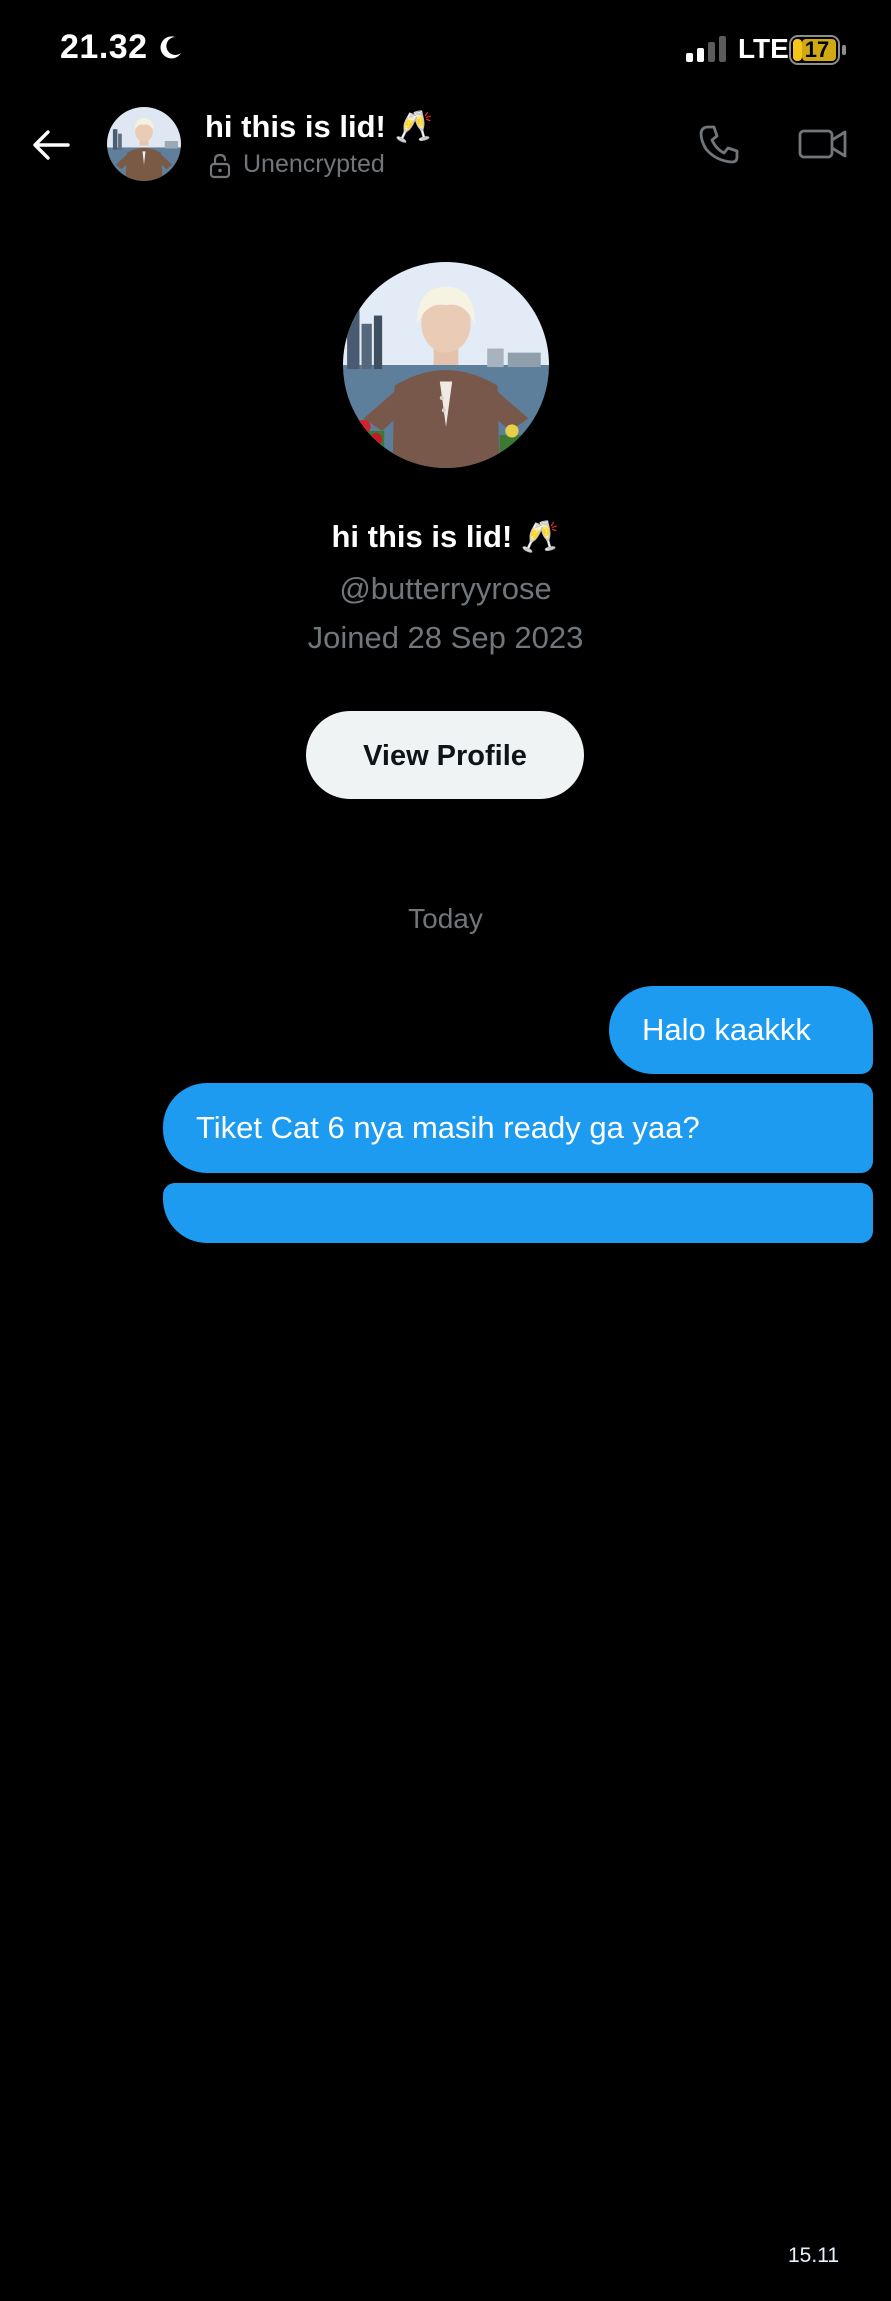 The width and height of the screenshot is (891, 2301). Describe the element at coordinates (445, 536) in the screenshot. I see `profile-display-name: hi this is lid! 🥂` at that location.